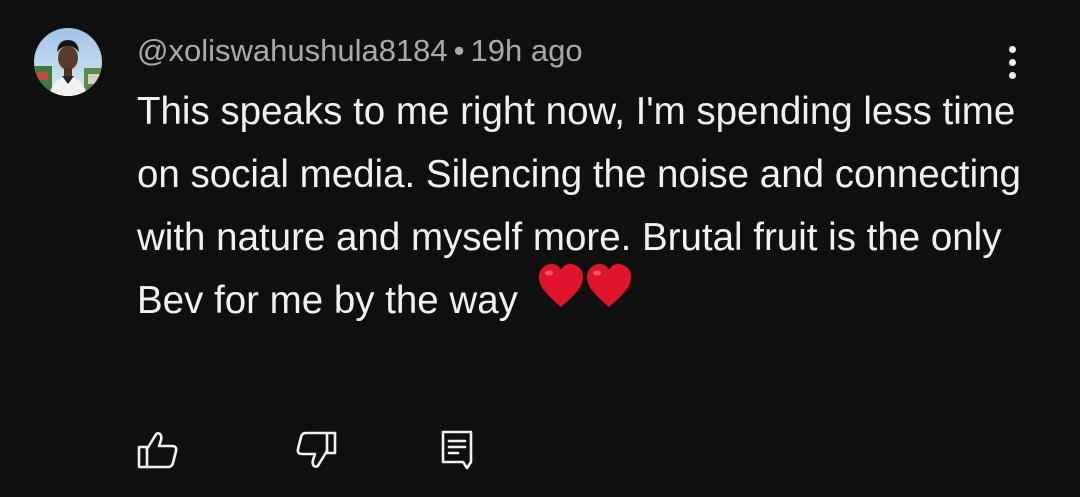  What do you see at coordinates (460, 450) in the screenshot?
I see `reply-comment-icon` at bounding box center [460, 450].